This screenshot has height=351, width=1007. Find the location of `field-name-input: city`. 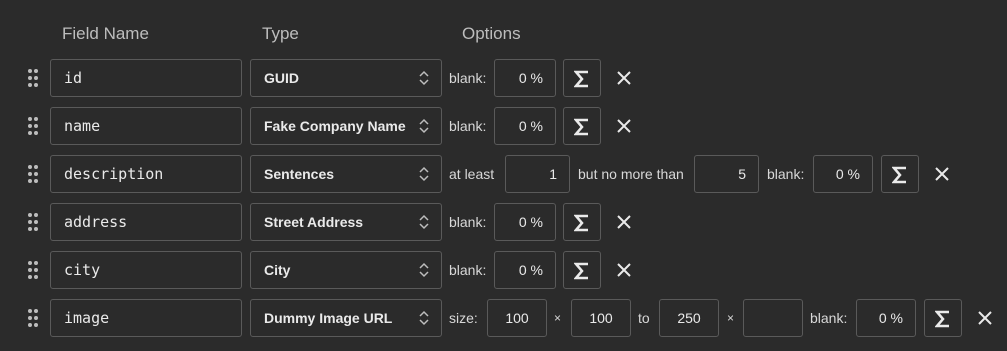

field-name-input: city is located at coordinates (146, 270).